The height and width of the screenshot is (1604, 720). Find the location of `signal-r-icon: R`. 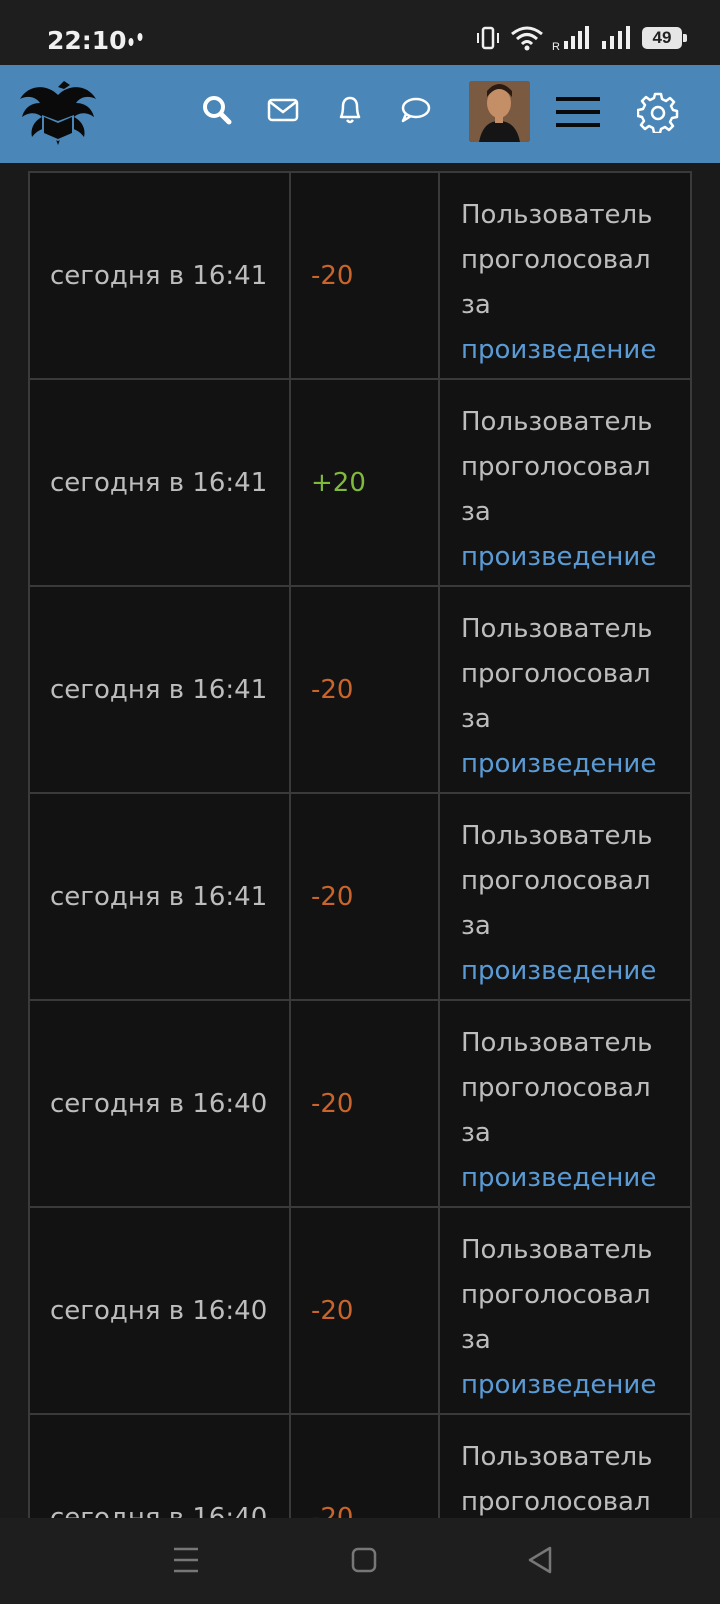

signal-r-icon: R is located at coordinates (570, 38).